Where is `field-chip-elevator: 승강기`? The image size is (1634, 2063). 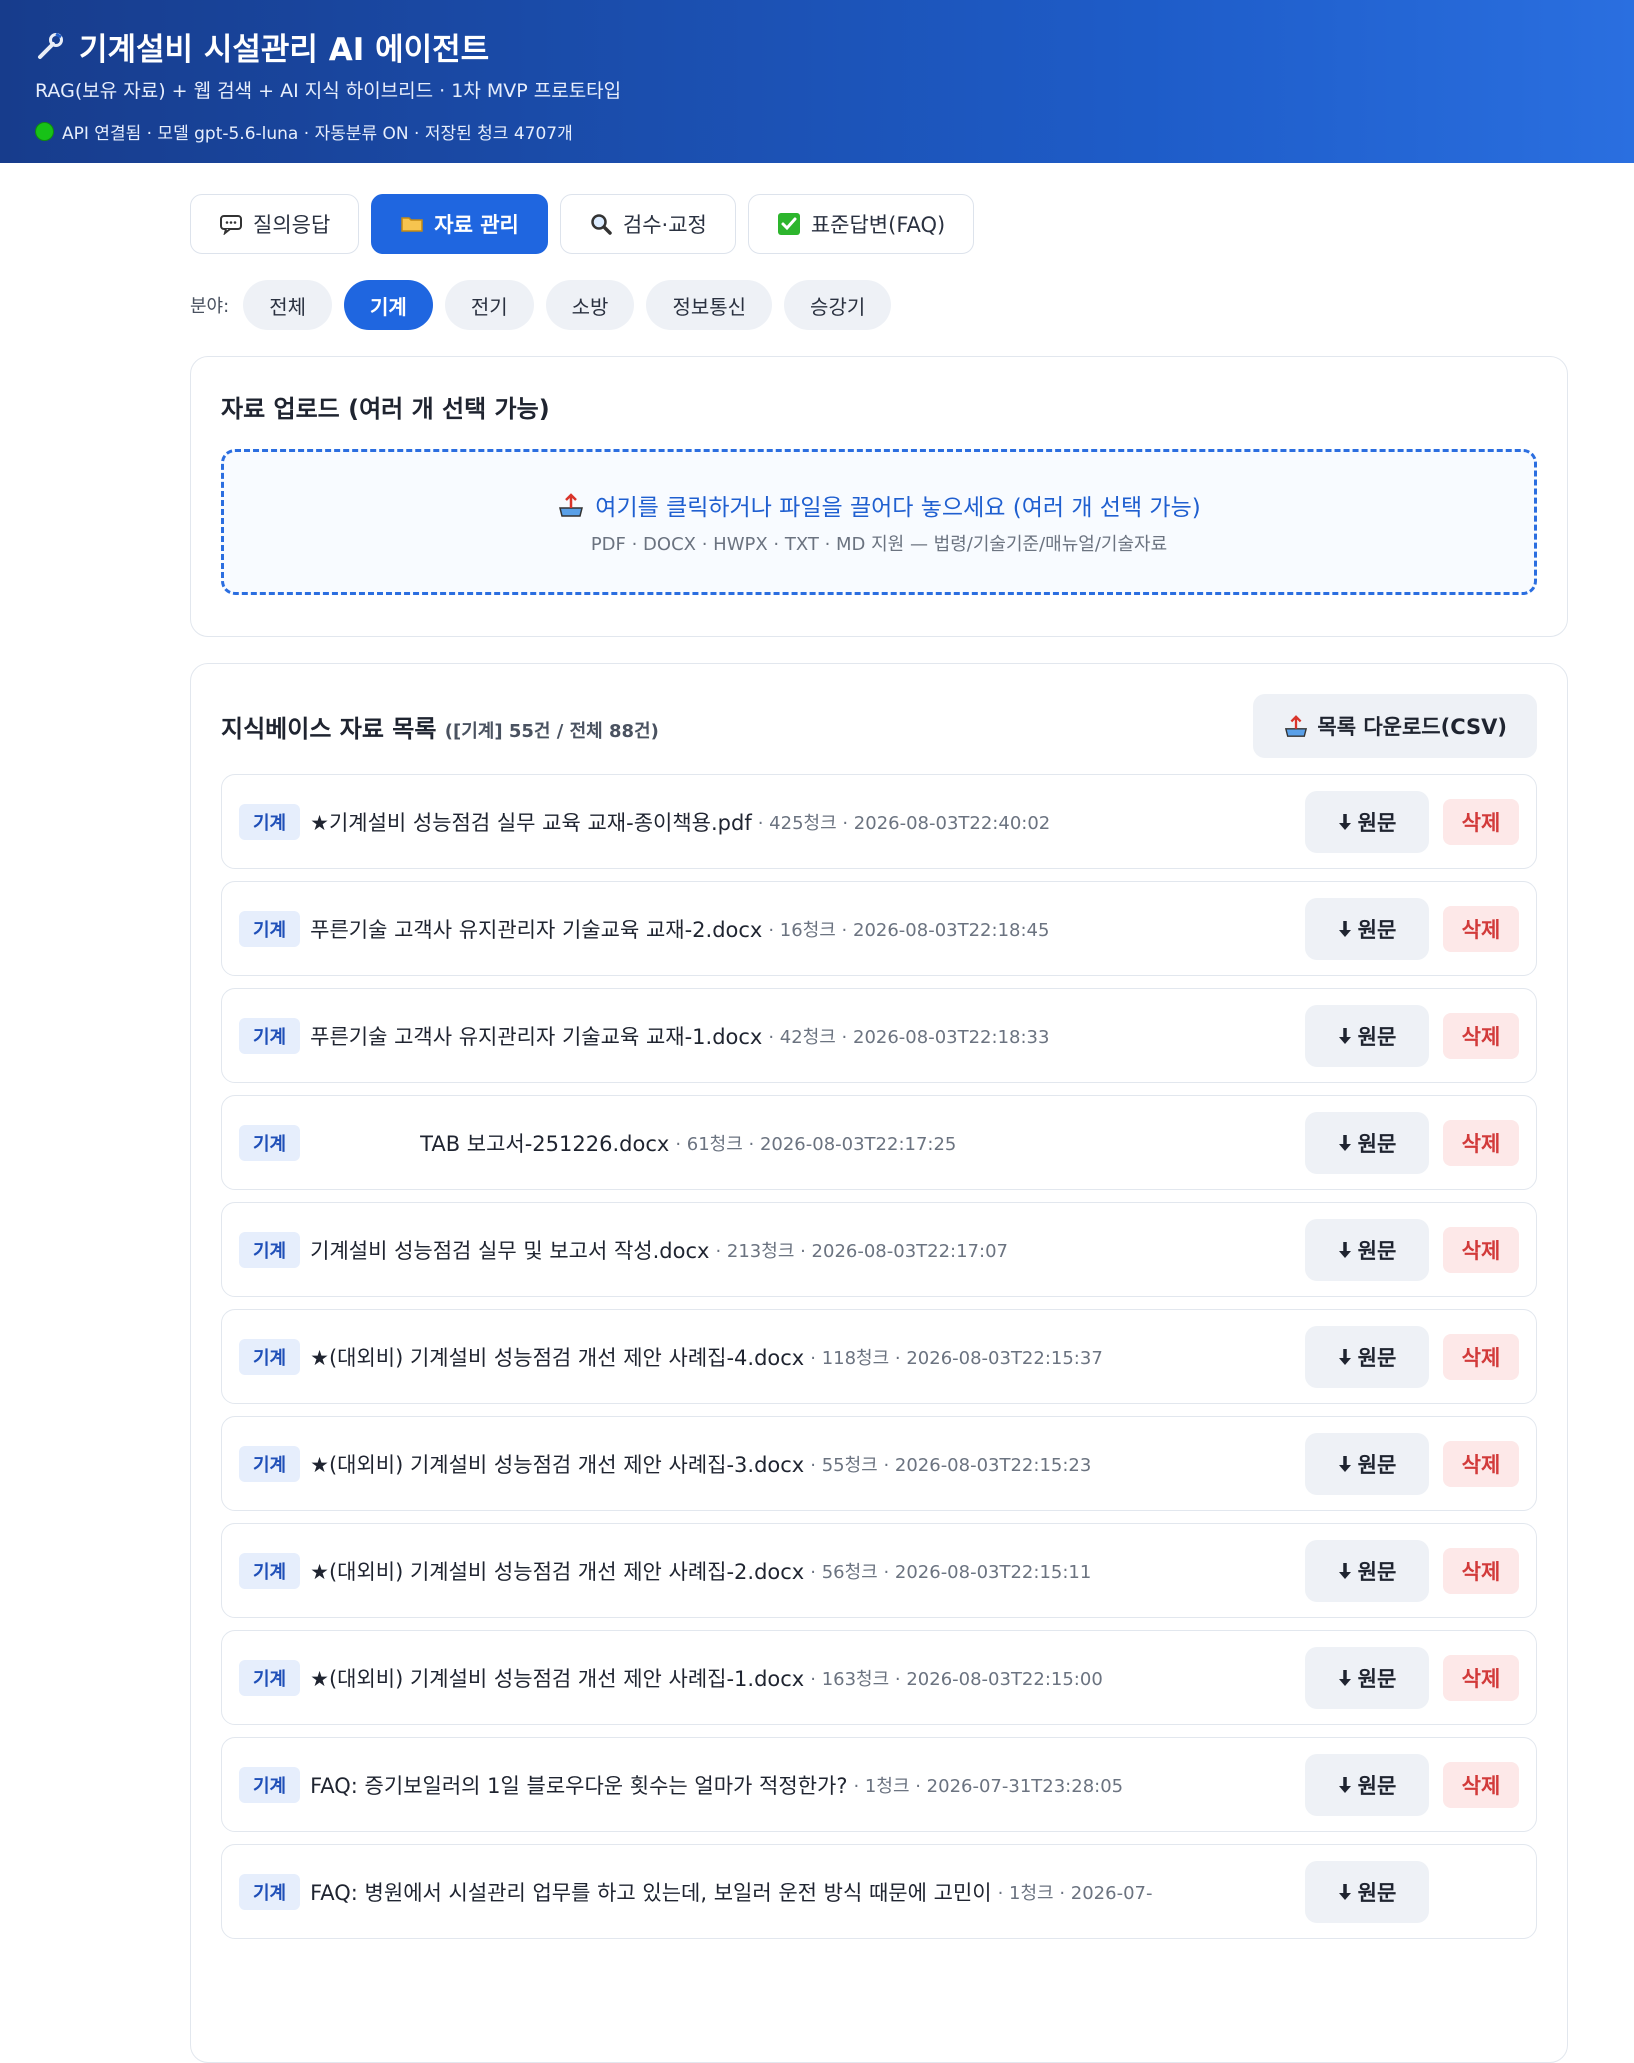
field-chip-elevator: 승강기 is located at coordinates (838, 305).